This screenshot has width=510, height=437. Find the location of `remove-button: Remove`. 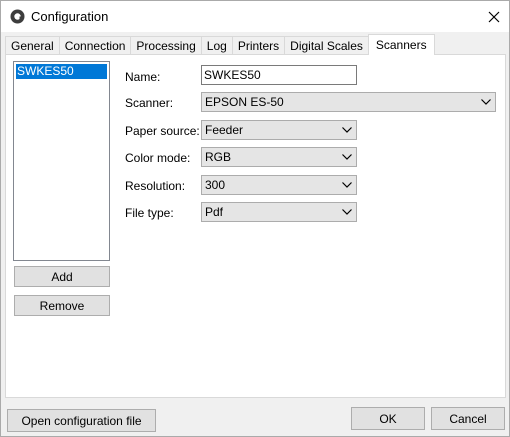

remove-button: Remove is located at coordinates (62, 305).